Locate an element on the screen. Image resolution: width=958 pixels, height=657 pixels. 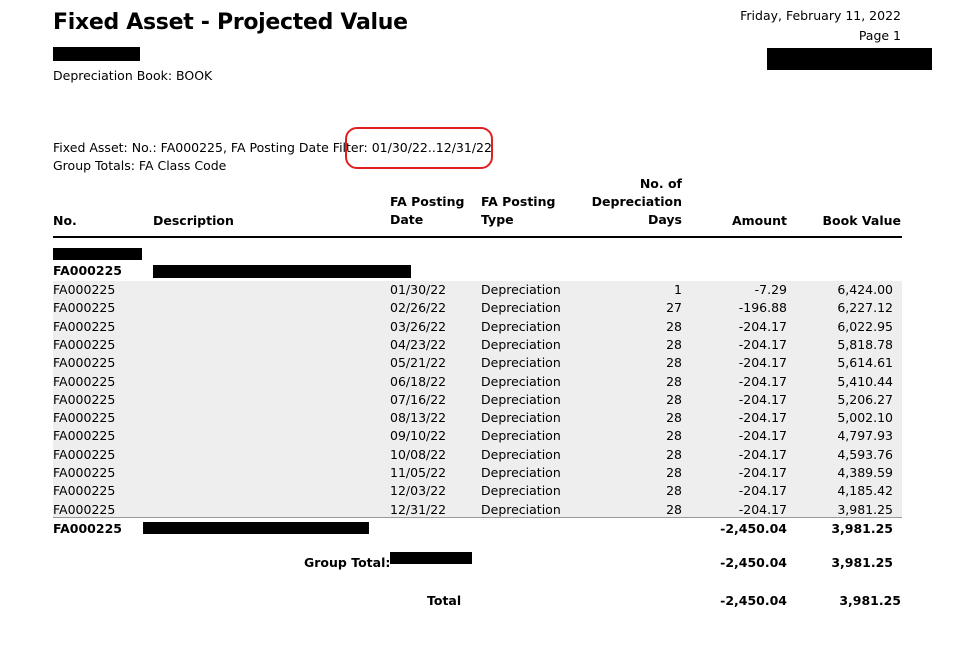
cell-date: 12/03/22 is located at coordinates (418, 491).